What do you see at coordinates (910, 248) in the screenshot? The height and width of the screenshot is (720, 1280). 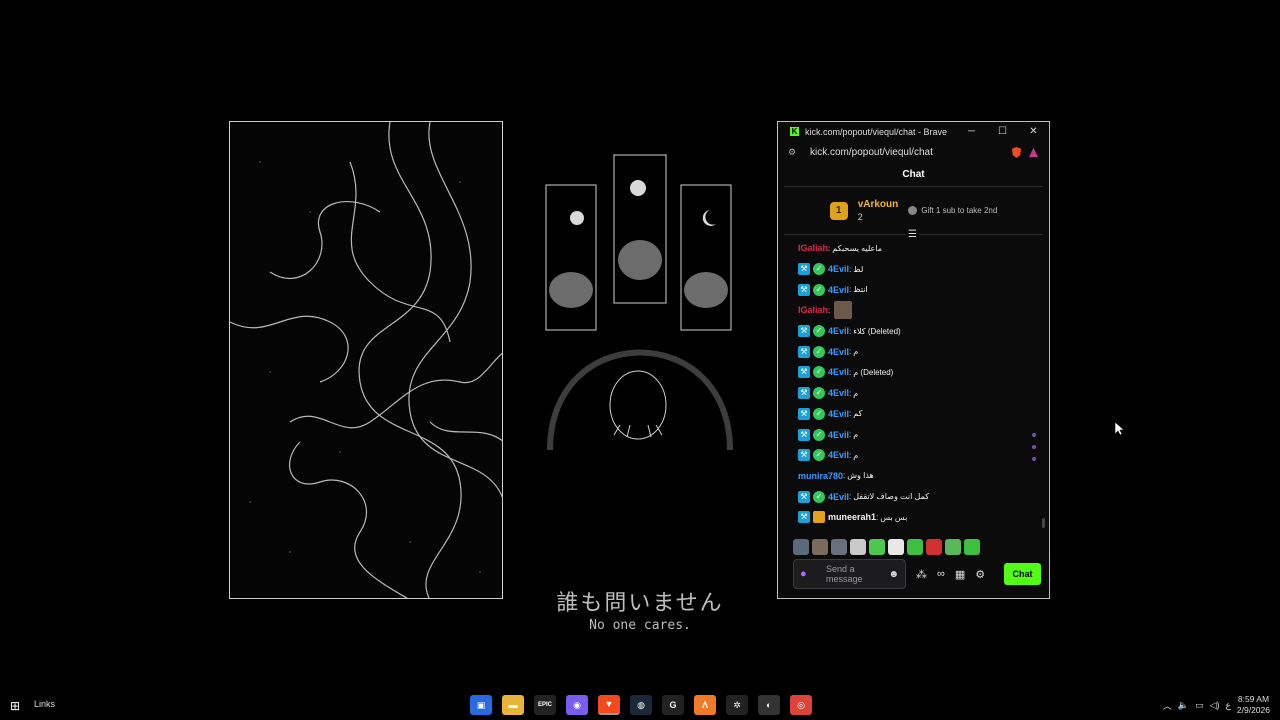 I see `chat-message: IGaliah: ماعليه يسحبكم` at bounding box center [910, 248].